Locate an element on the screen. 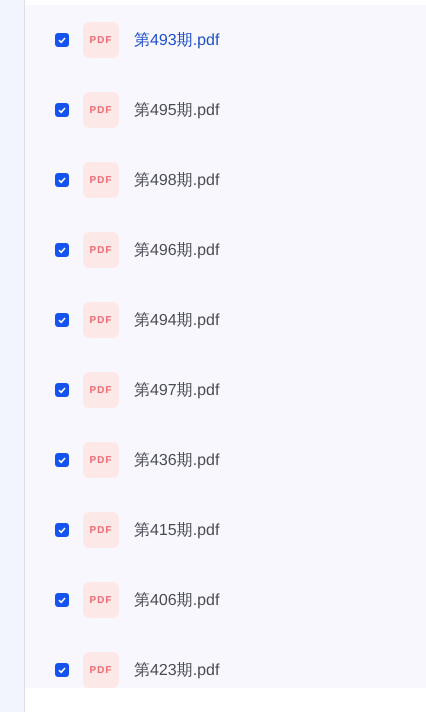  file-name: 第423期.pdf is located at coordinates (177, 670).